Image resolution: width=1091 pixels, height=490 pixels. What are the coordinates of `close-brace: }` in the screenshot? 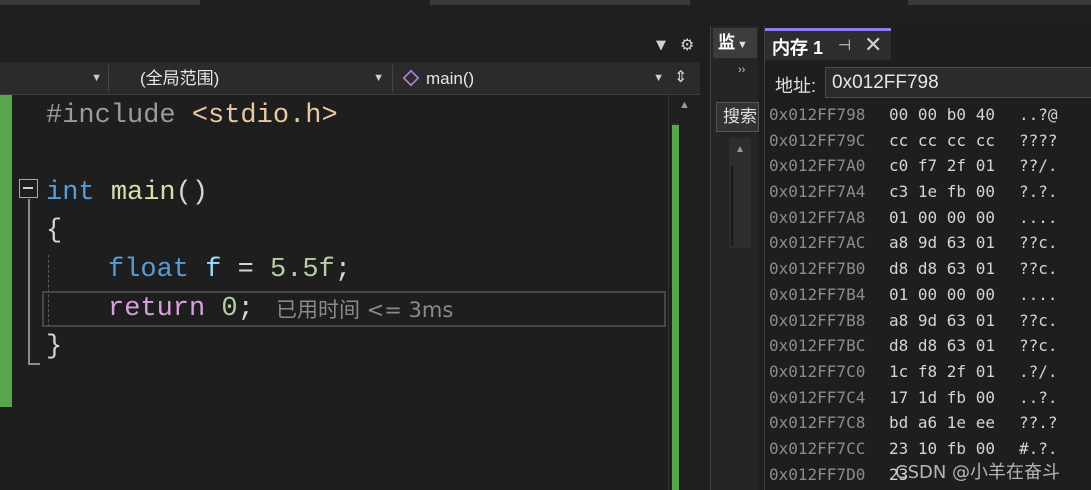 It's located at (54, 347).